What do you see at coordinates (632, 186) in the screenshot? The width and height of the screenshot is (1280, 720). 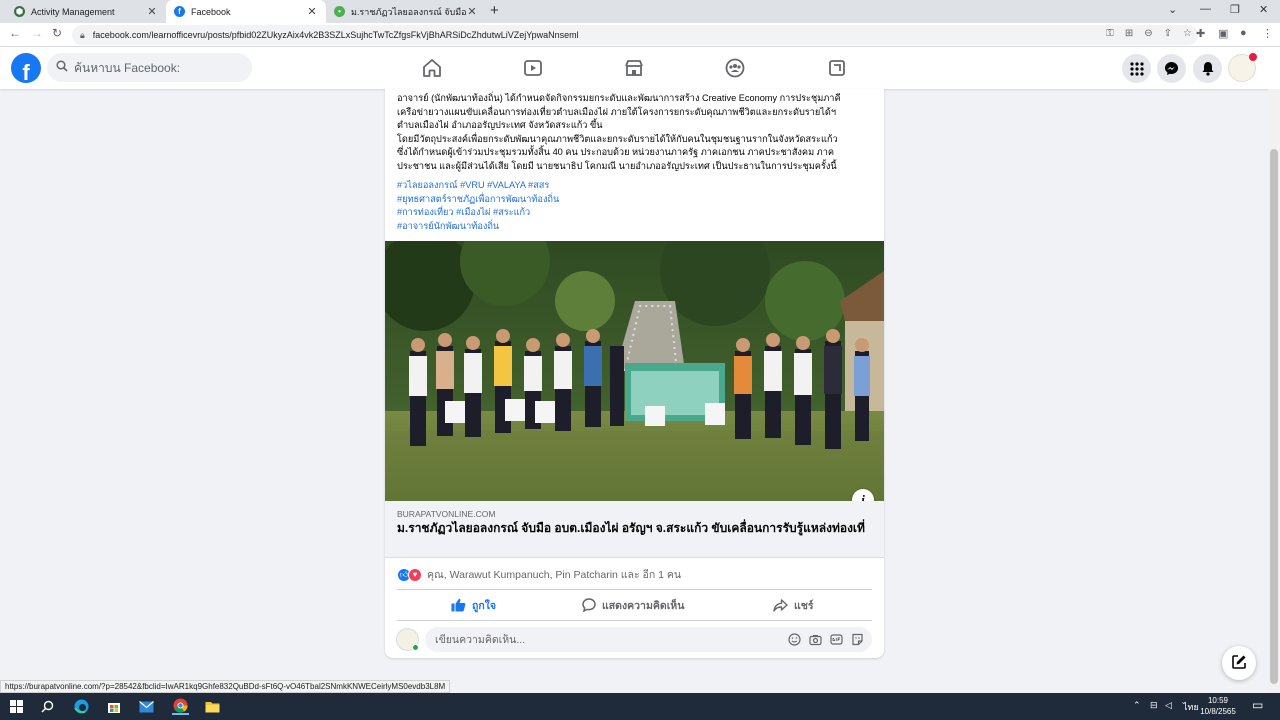 I see `hashtag-link: #วไลยอลงกรณ์ #VRU #VALAYA #สสร` at bounding box center [632, 186].